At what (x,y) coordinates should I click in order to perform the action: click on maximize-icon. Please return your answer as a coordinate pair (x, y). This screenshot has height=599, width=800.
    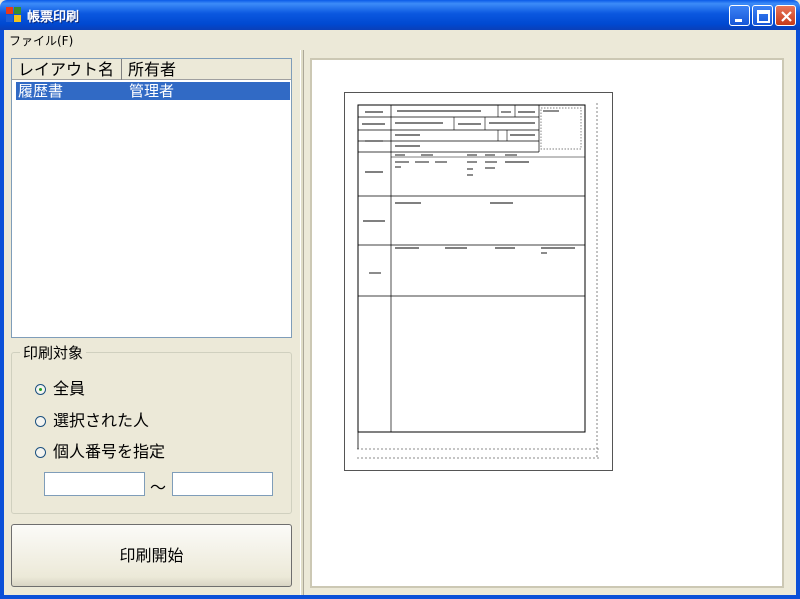
    Looking at the image, I should click on (763, 16).